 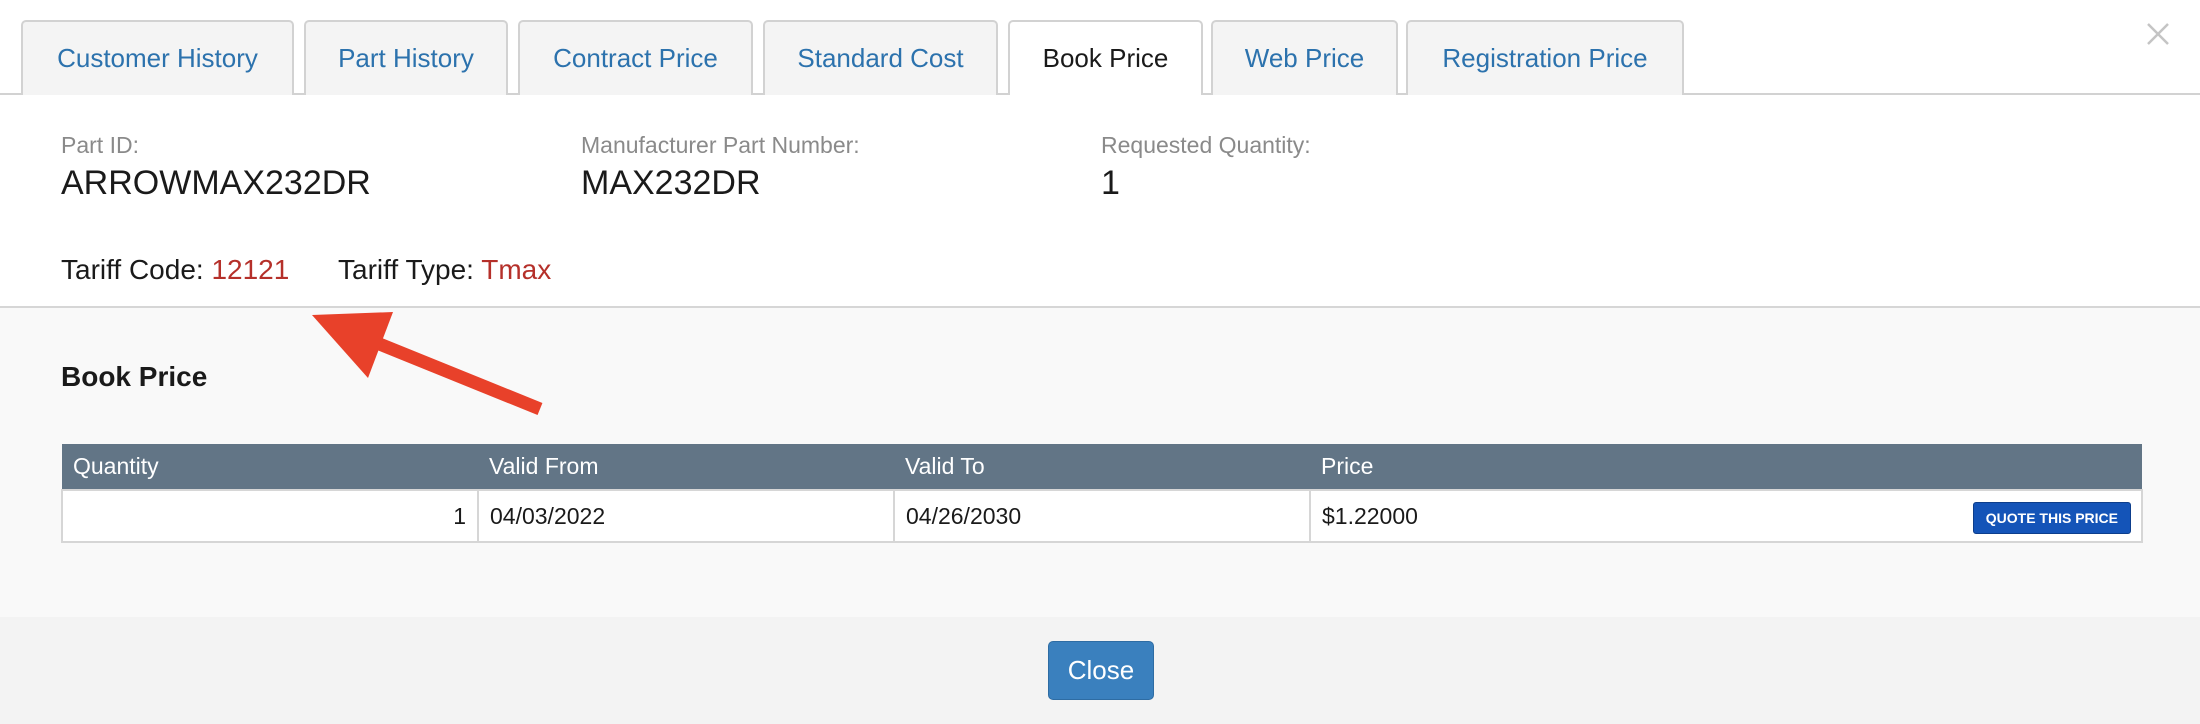 I want to click on tab-standard-cost: Standard Cost, so click(x=880, y=57).